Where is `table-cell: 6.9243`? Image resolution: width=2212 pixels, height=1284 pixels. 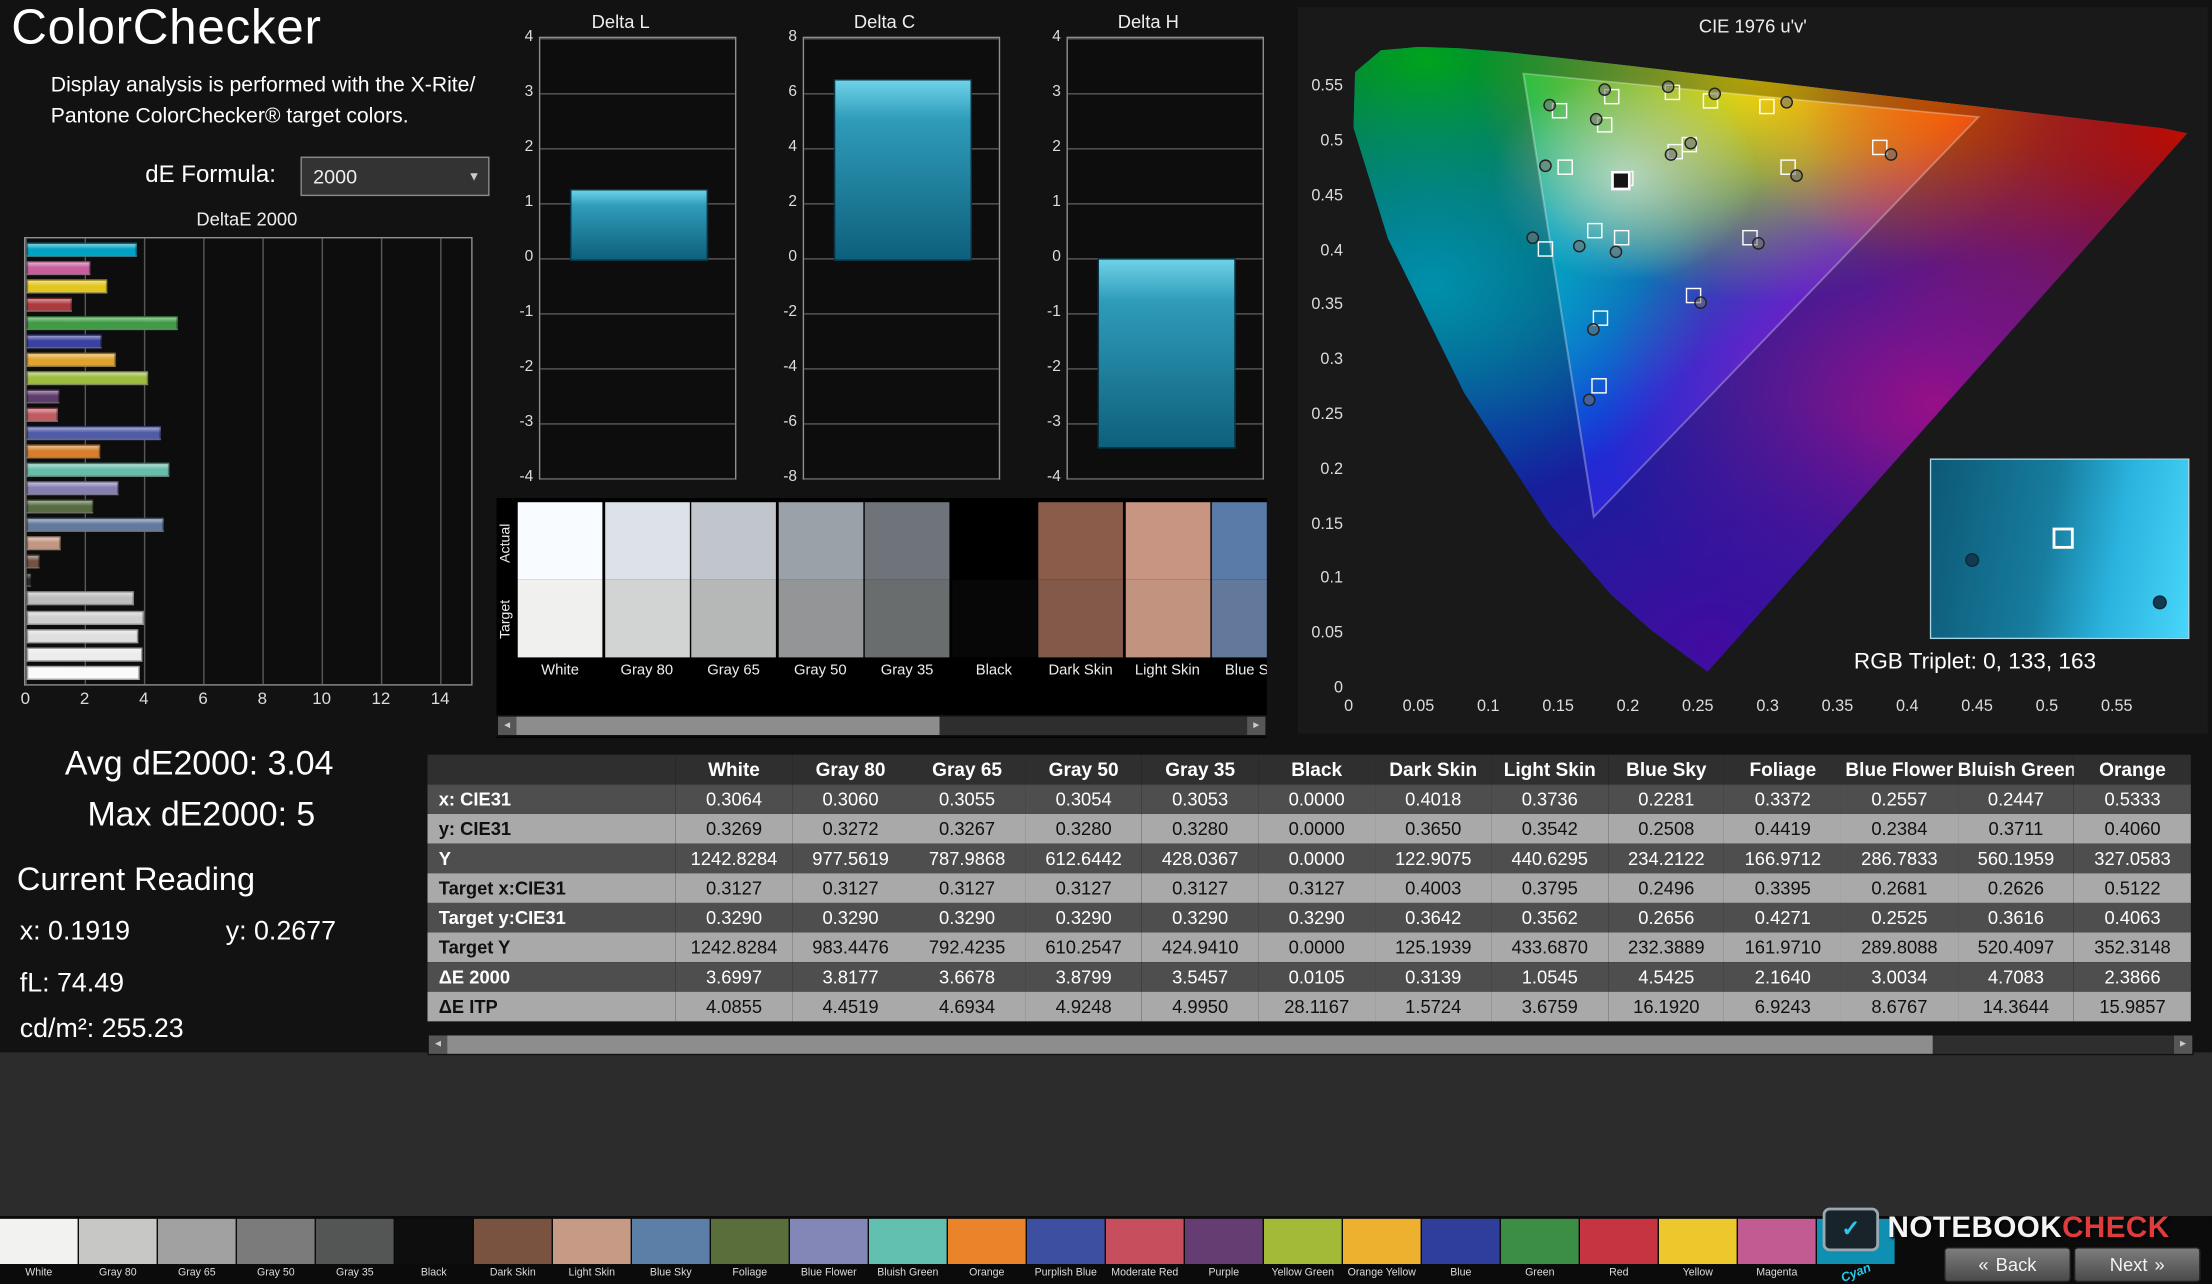
table-cell: 6.9243 is located at coordinates (1782, 1006).